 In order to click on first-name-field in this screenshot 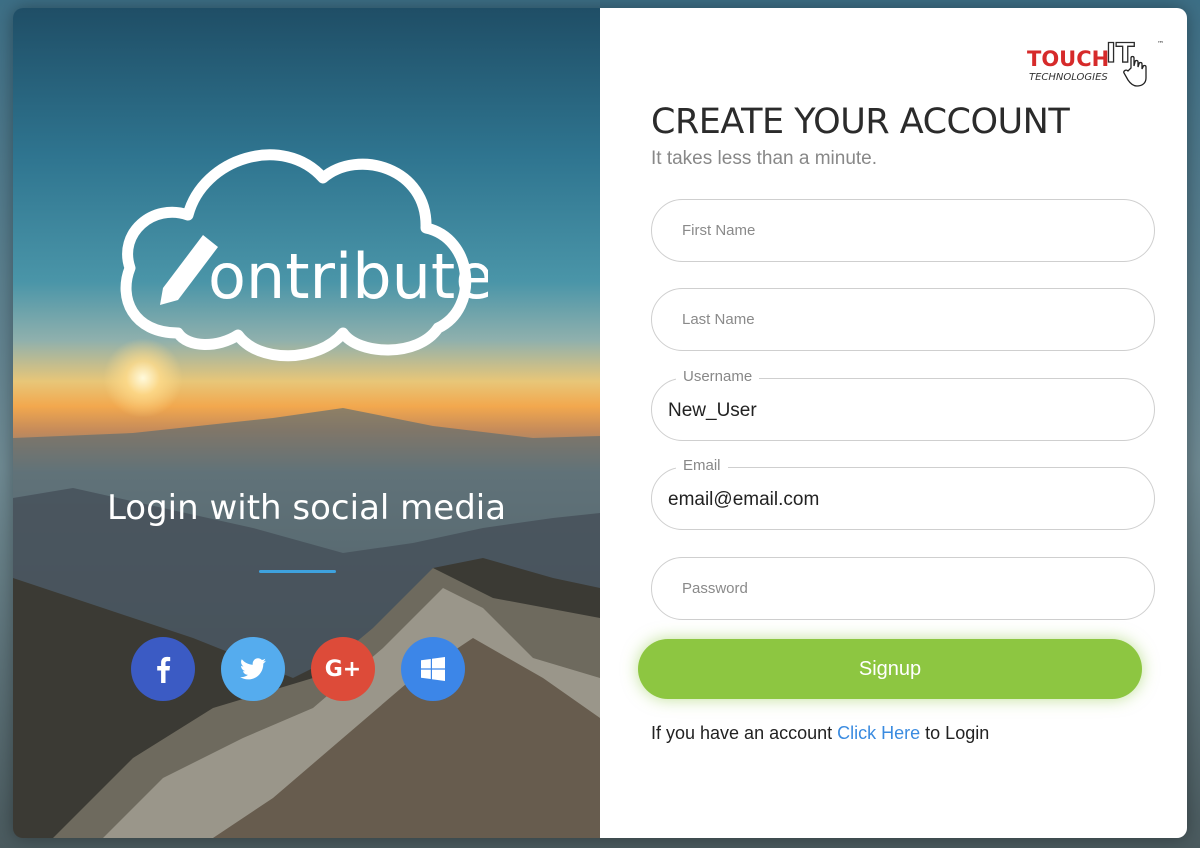, I will do `click(903, 230)`.